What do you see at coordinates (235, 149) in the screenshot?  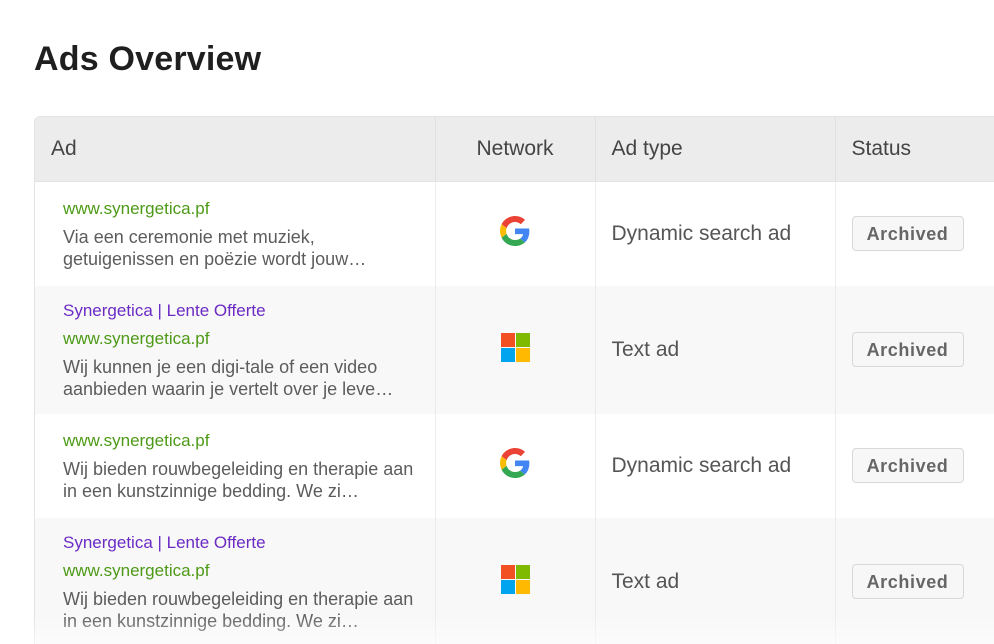 I see `column-header-ad: Ad` at bounding box center [235, 149].